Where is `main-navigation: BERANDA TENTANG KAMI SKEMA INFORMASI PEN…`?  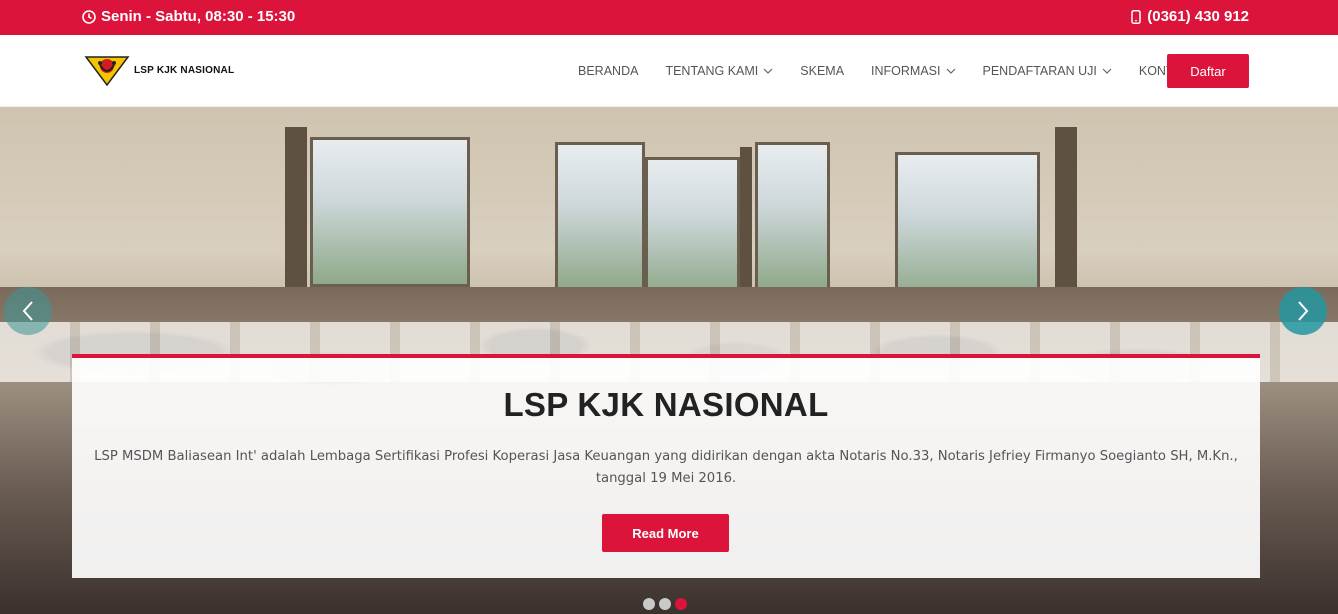
main-navigation: BERANDA TENTANG KAMI SKEMA INFORMASI PEN… is located at coordinates (897, 71).